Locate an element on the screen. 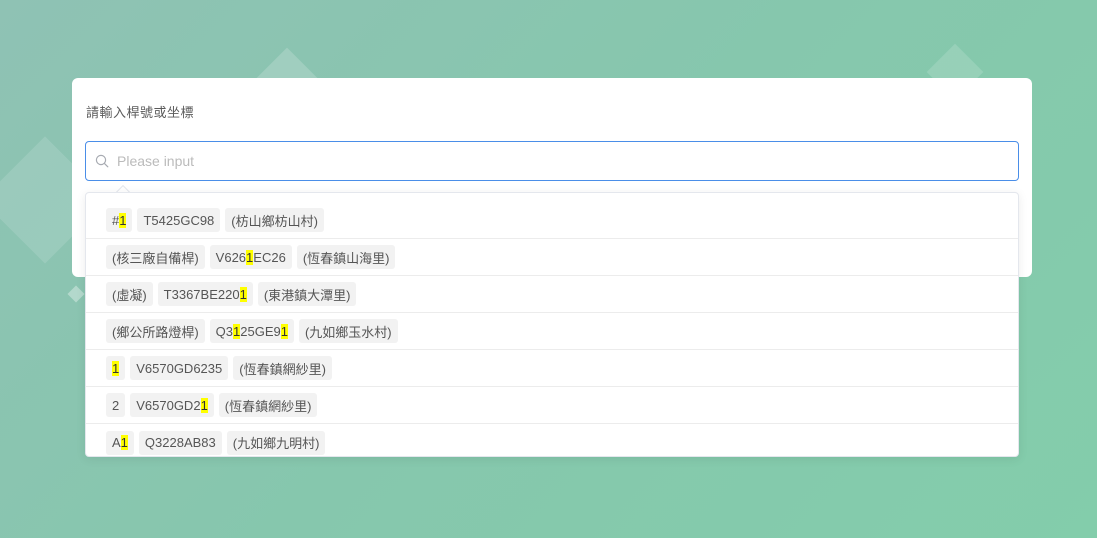  tag-text: T3367BE220 is located at coordinates (201, 294).